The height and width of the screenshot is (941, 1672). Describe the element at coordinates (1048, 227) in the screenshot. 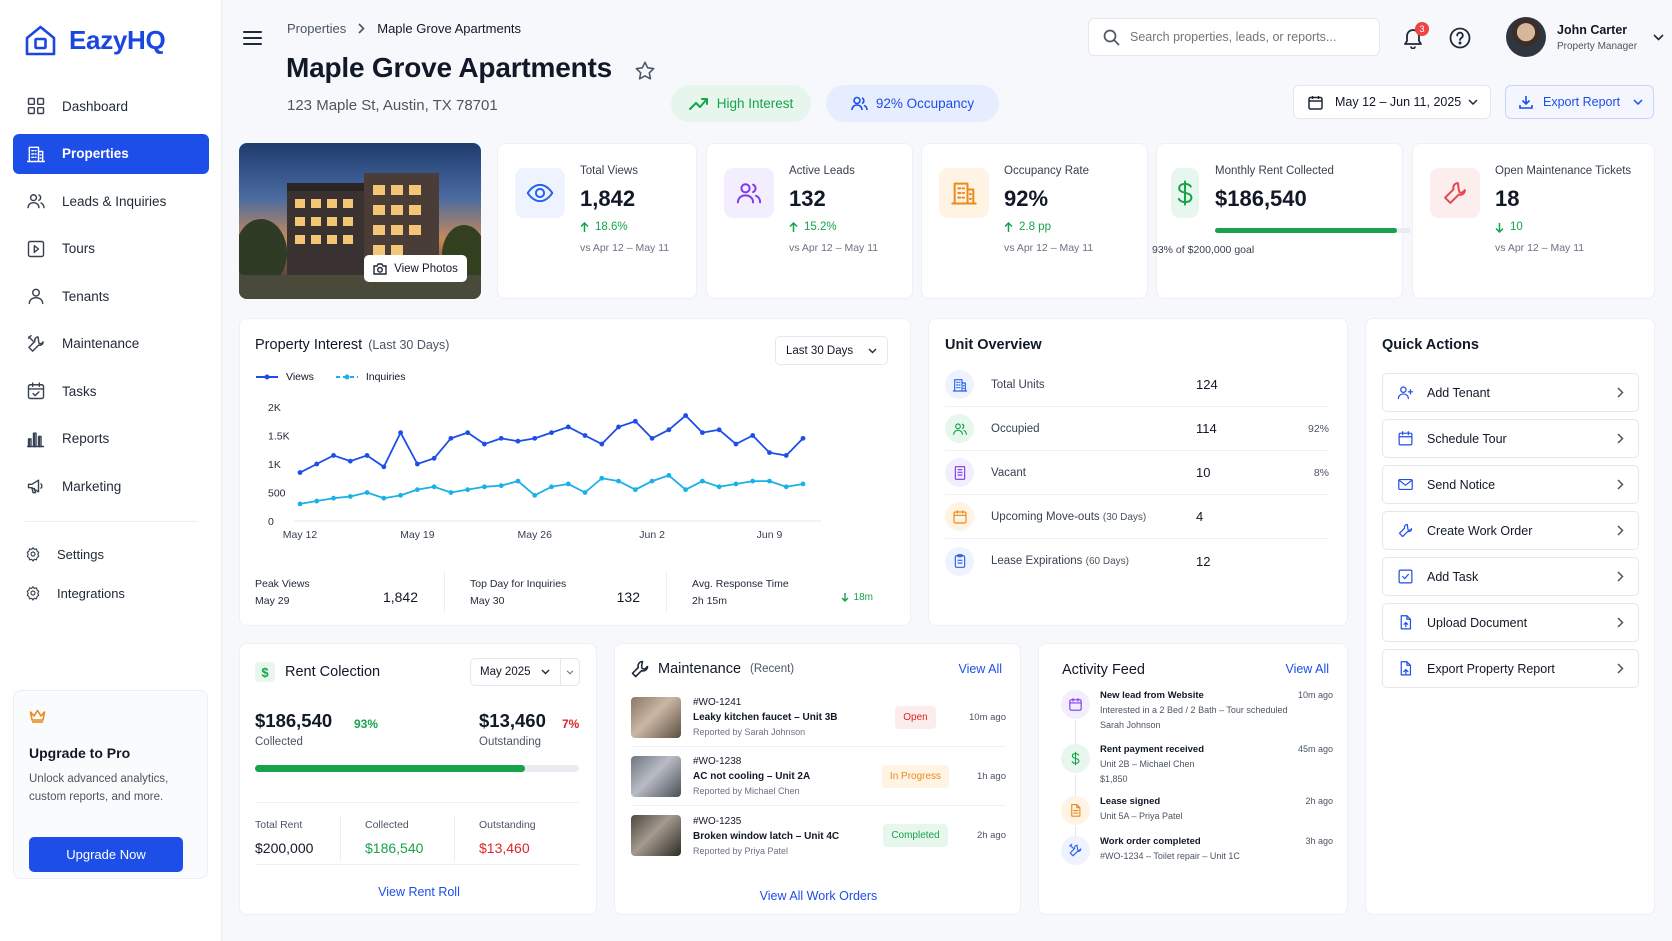

I see `kpi-change: 2.8 pp` at that location.